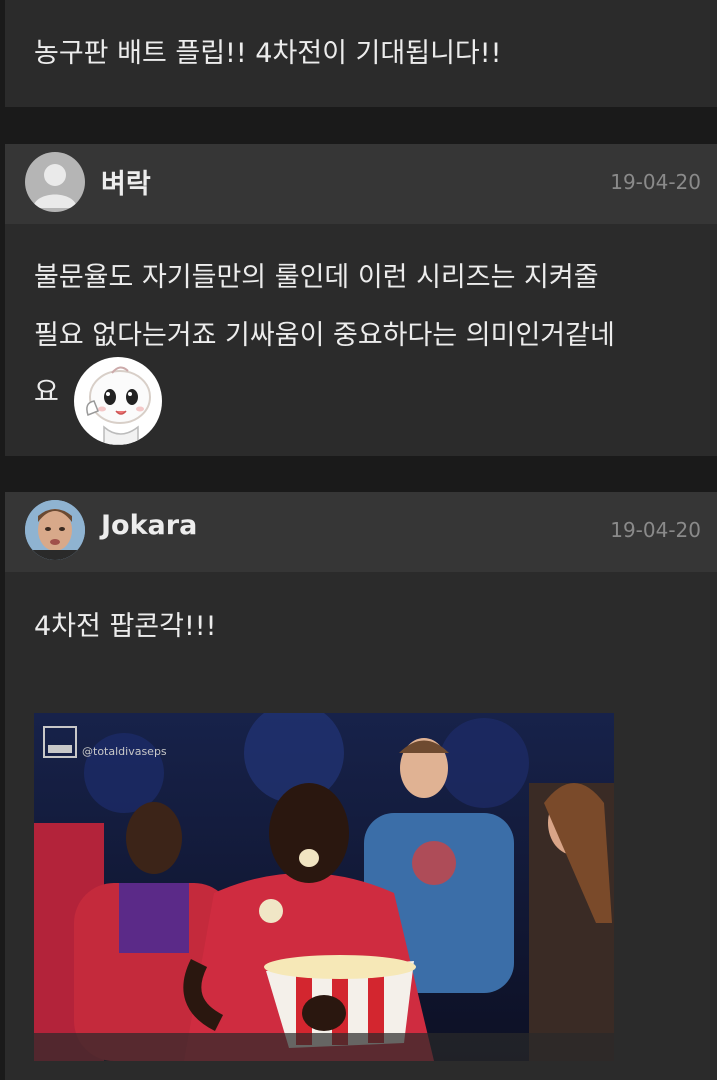  What do you see at coordinates (316, 277) in the screenshot?
I see `comment-line-1: 불문율도 자기들만의 룰인데 이런 시리즈는 지켜줄` at bounding box center [316, 277].